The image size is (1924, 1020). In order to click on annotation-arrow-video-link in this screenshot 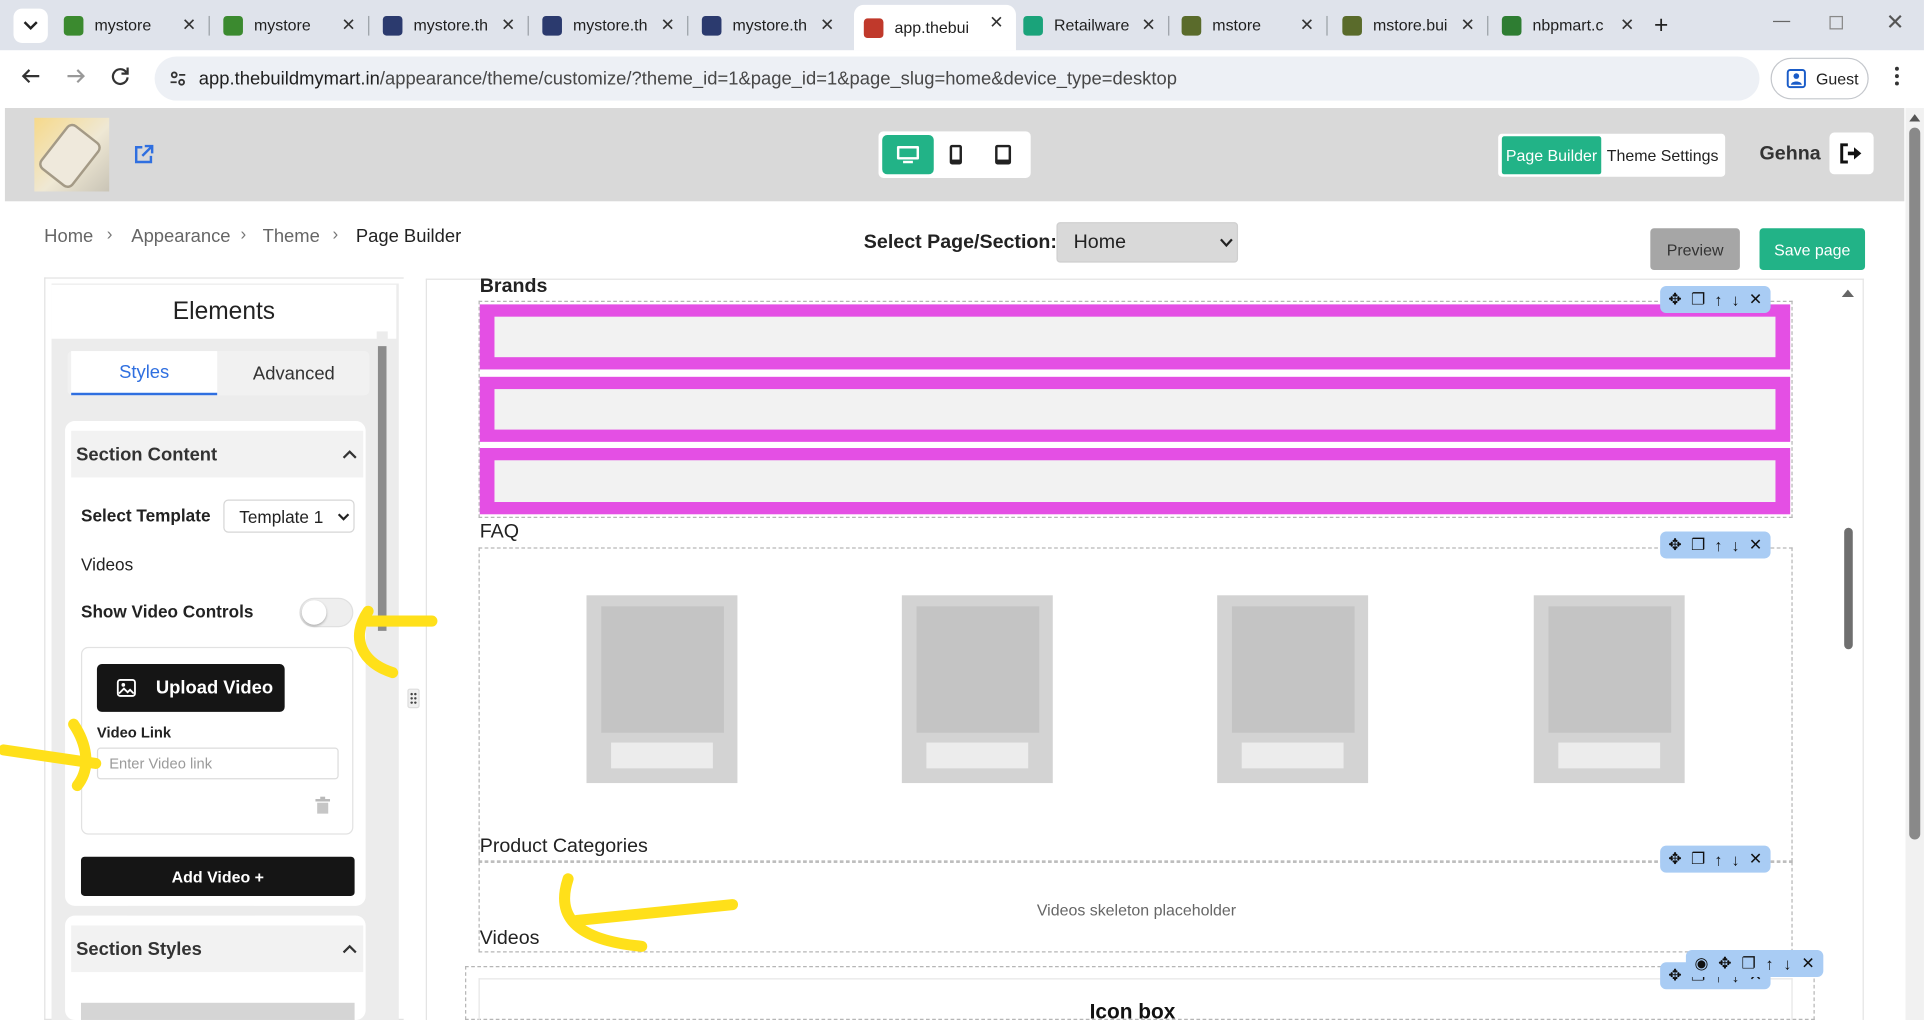, I will do `click(51, 755)`.